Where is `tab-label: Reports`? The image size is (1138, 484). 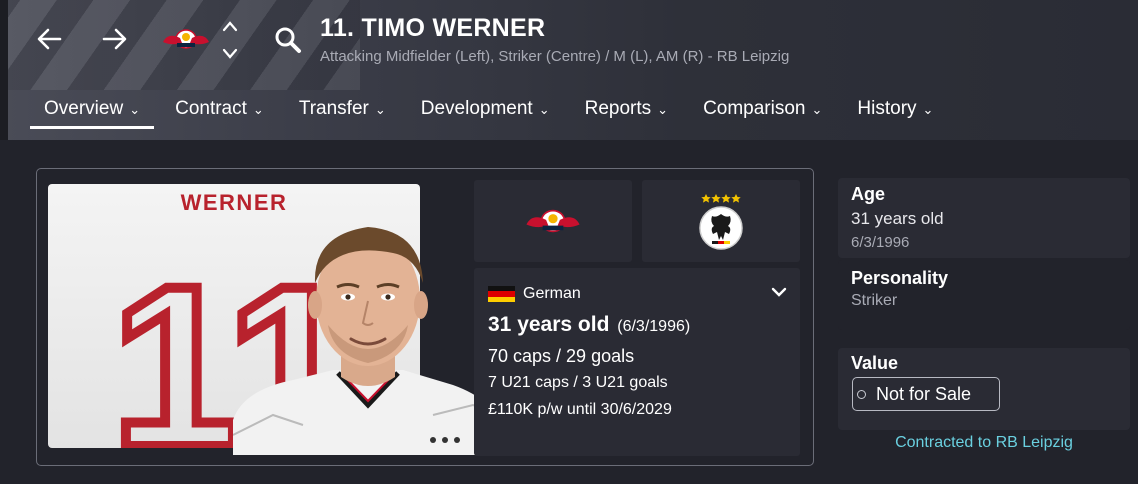
tab-label: Reports is located at coordinates (618, 108).